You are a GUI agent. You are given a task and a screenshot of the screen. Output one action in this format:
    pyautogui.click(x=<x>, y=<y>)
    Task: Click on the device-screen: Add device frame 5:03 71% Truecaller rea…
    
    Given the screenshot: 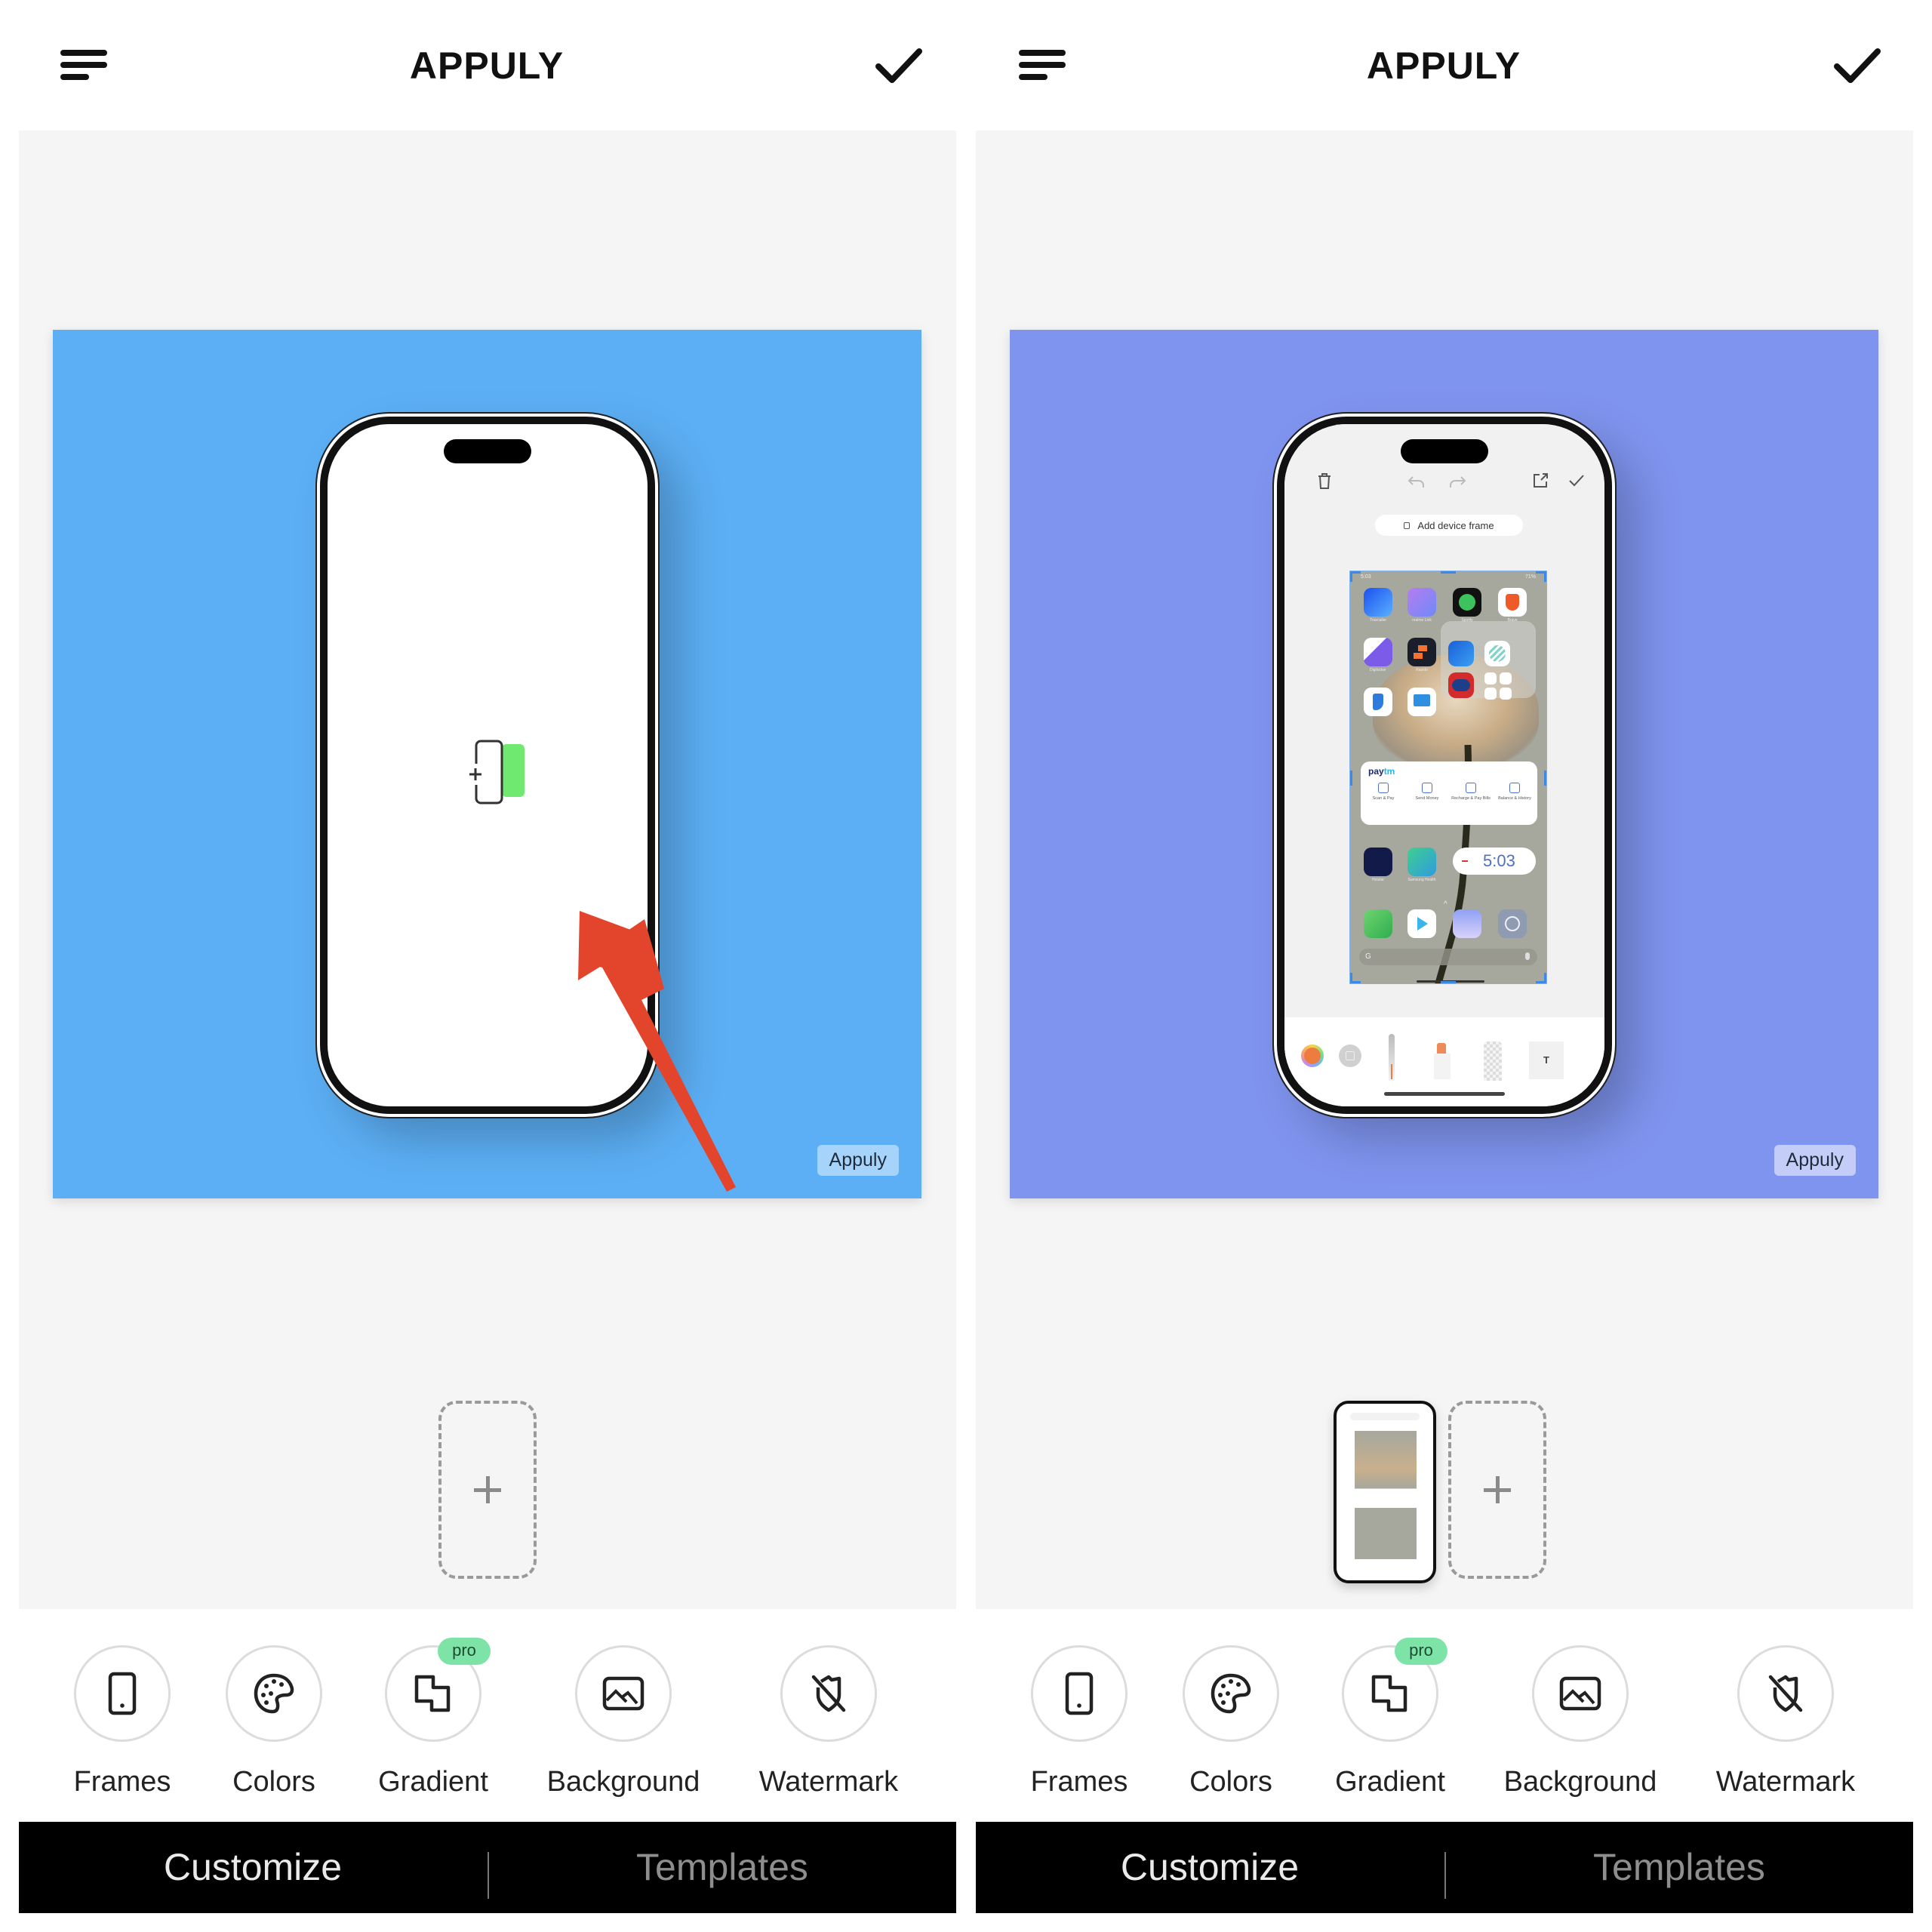 What is the action you would take?
    pyautogui.click(x=1444, y=765)
    